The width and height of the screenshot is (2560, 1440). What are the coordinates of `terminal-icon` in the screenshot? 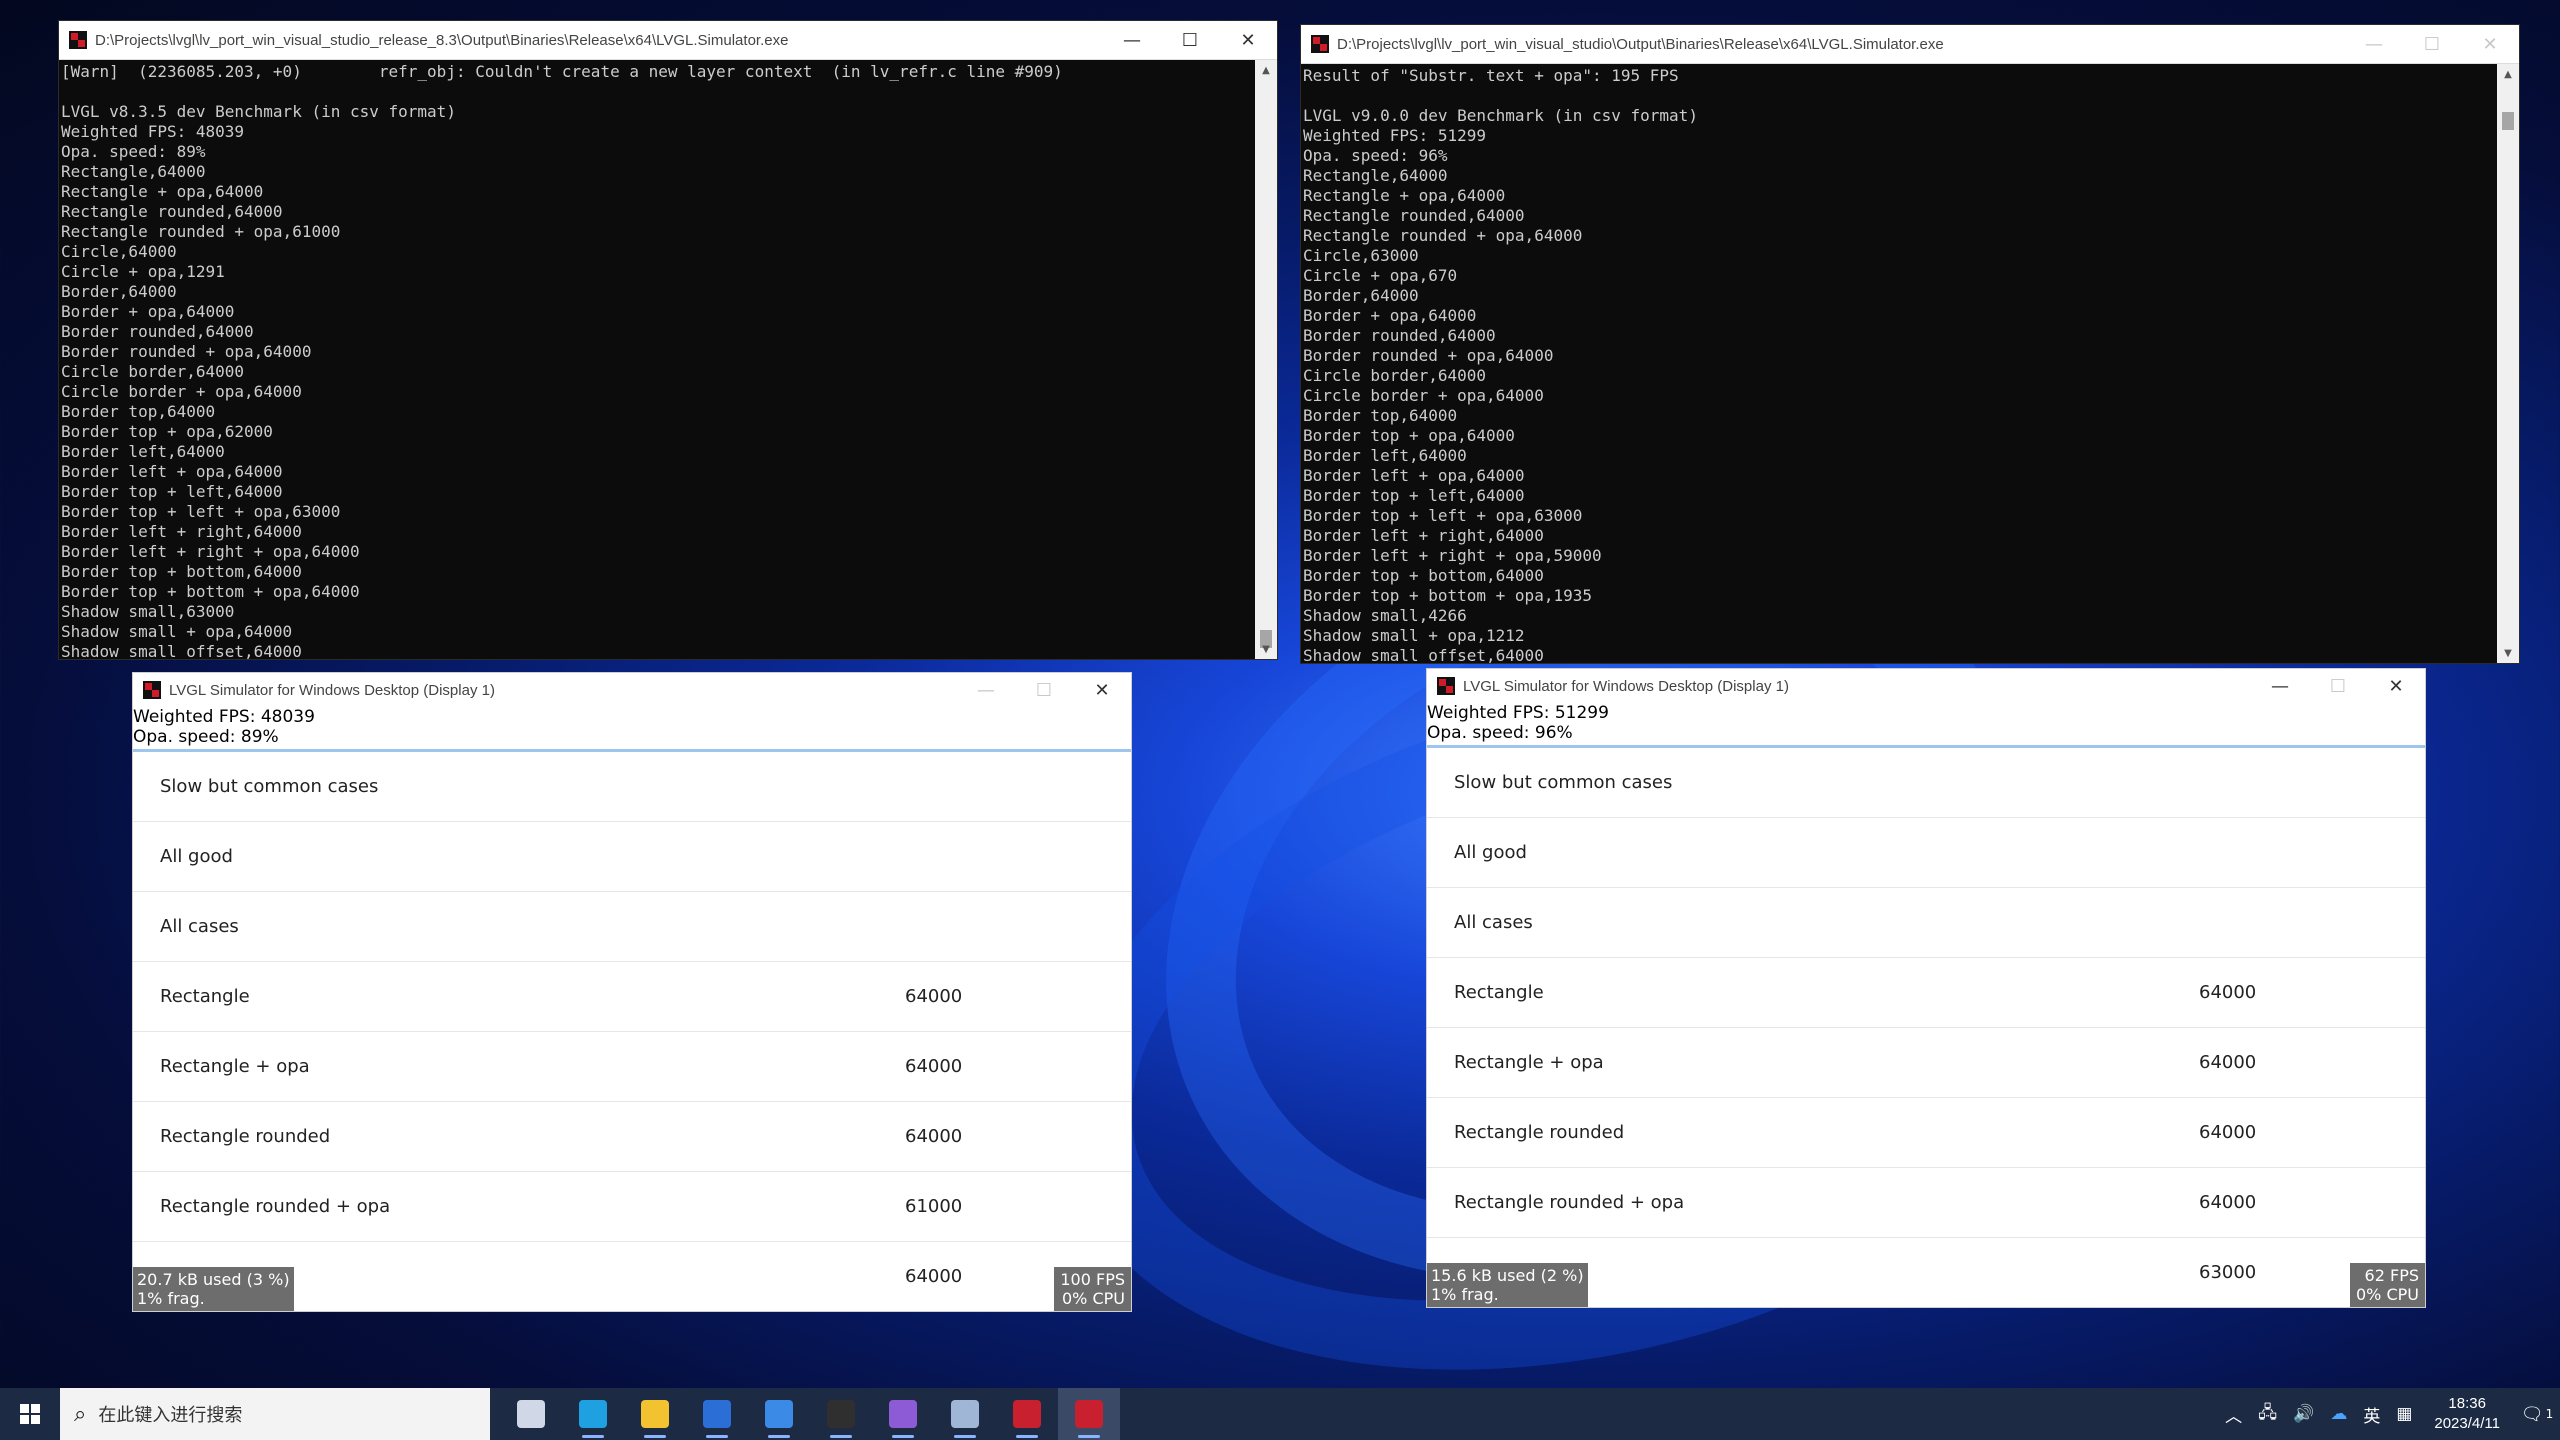 It's located at (841, 1414).